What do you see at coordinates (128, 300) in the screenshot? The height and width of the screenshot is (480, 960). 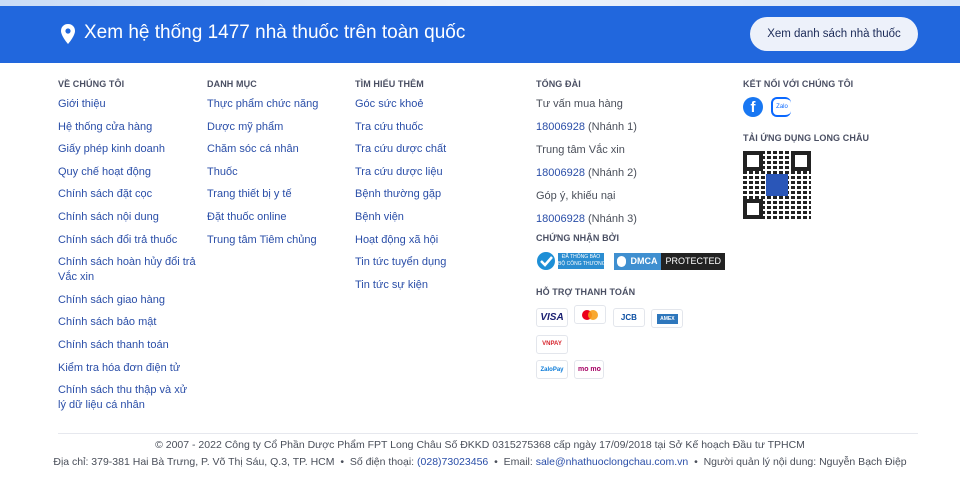 I see `footer-link: Chính sách giao hàng` at bounding box center [128, 300].